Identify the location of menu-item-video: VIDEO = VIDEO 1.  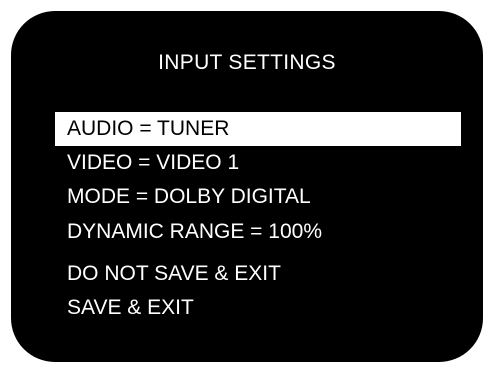
(258, 163).